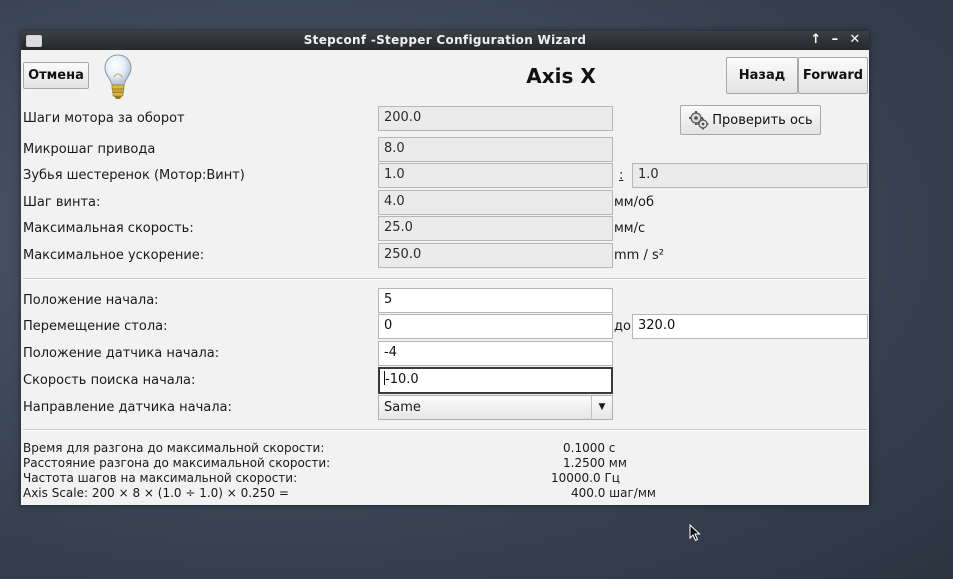  Describe the element at coordinates (750, 175) in the screenshot. I see `gear-screw-field: 1.0` at that location.